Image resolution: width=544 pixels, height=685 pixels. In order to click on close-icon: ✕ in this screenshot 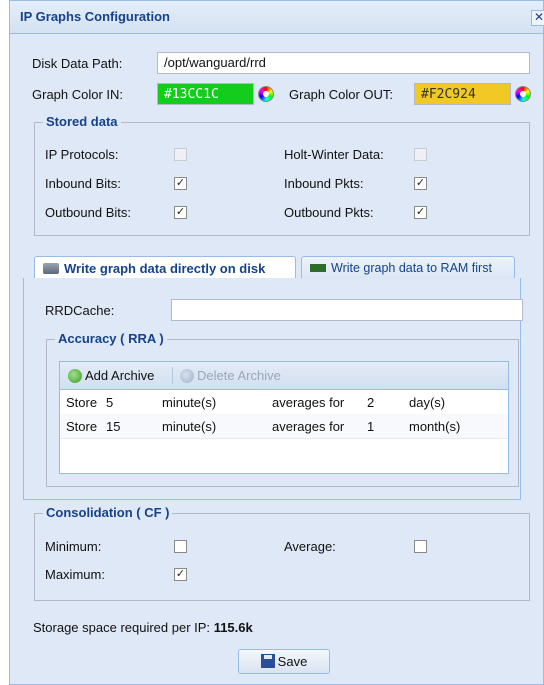, I will do `click(537, 18)`.